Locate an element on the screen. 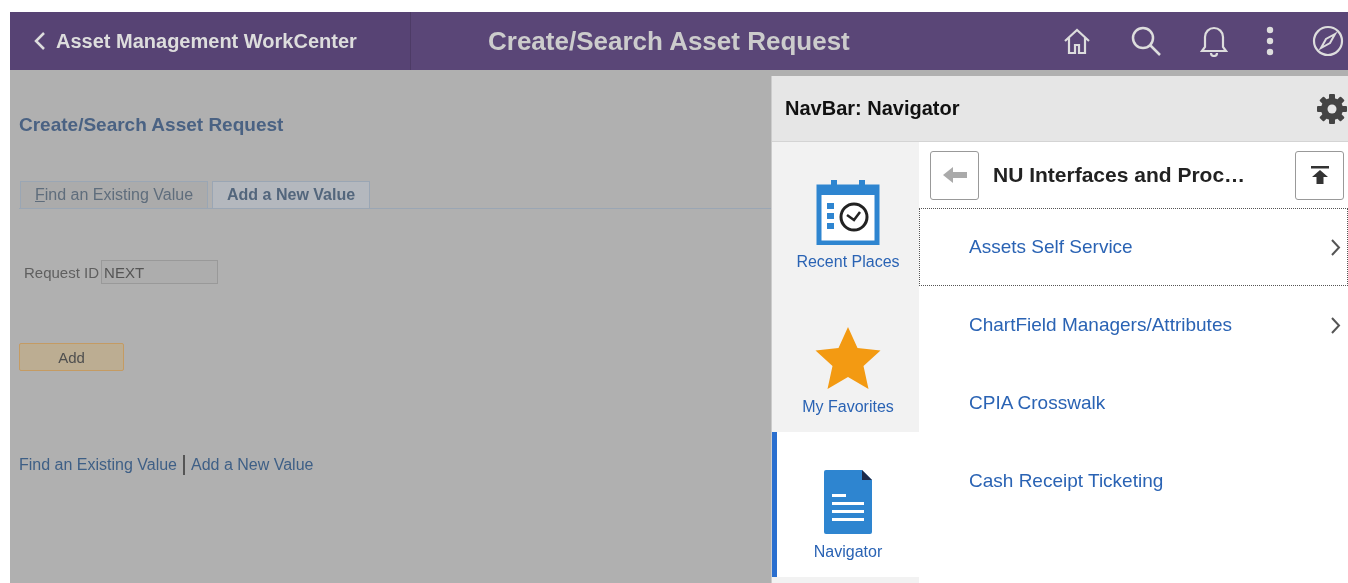 The height and width of the screenshot is (583, 1348). tab: Add a New Value is located at coordinates (291, 194).